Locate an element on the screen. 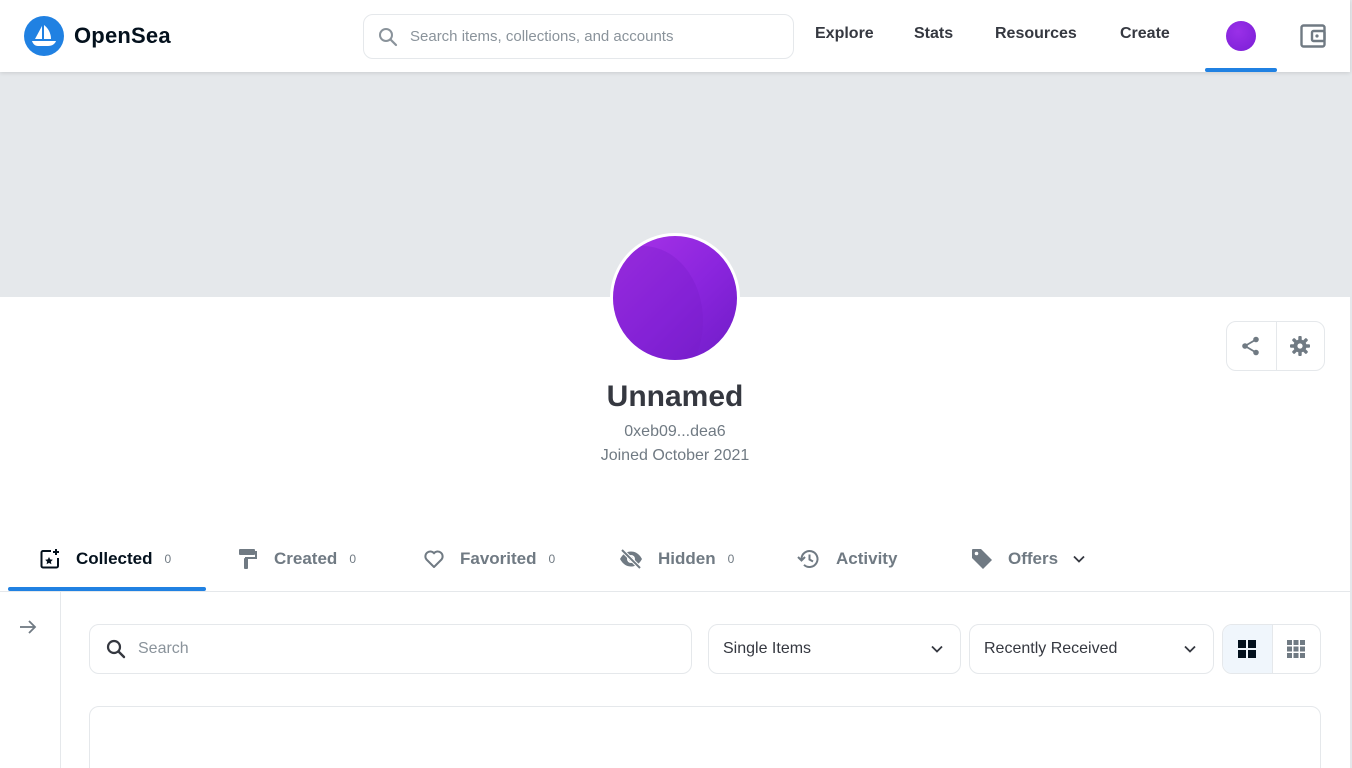  ship-logo-icon is located at coordinates (44, 36).